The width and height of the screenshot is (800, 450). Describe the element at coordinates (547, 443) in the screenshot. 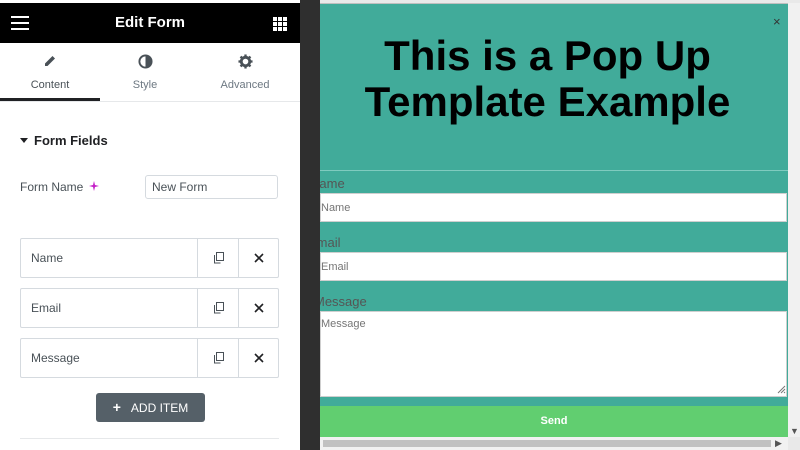

I see `scrollbar-thumb` at that location.